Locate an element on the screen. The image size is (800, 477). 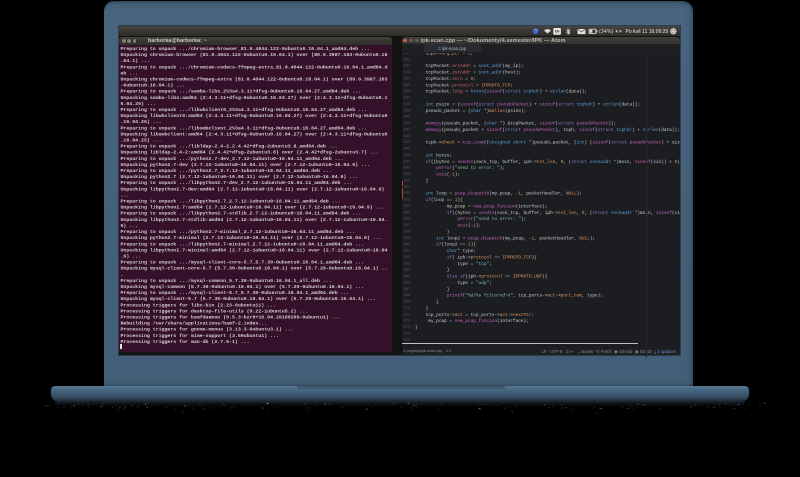
svg-text: (34%) is located at coordinates (606, 32).